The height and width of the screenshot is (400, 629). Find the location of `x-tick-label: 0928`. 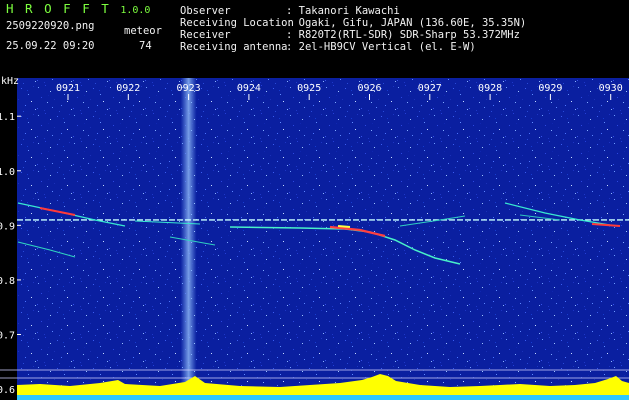

x-tick-label: 0928 is located at coordinates (490, 88).